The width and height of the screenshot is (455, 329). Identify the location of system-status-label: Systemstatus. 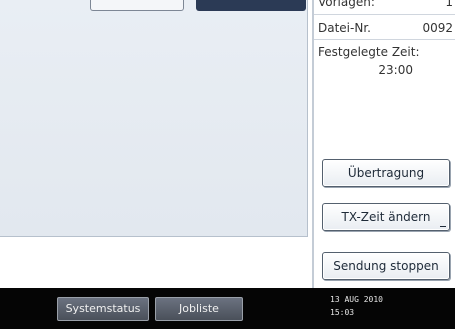
(103, 308).